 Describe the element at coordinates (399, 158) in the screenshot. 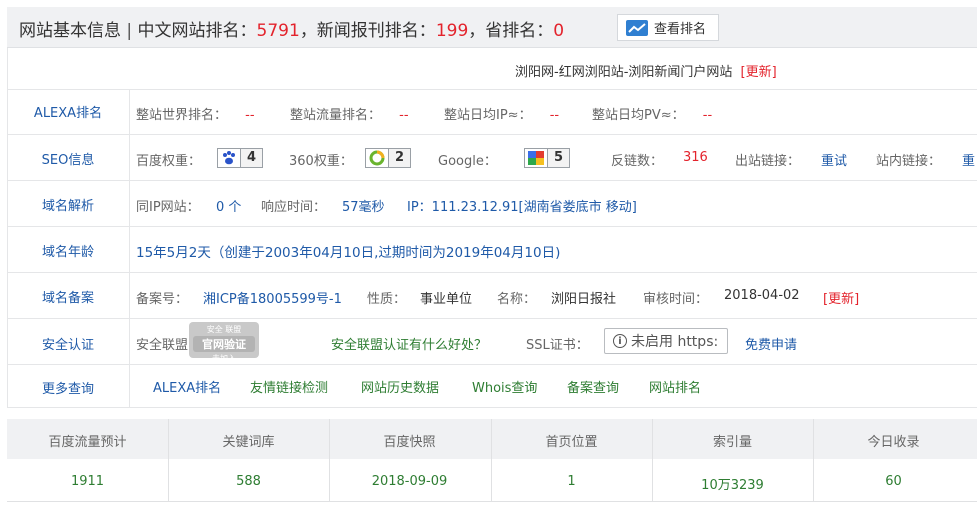

I see `so360-weight-value: 2` at that location.